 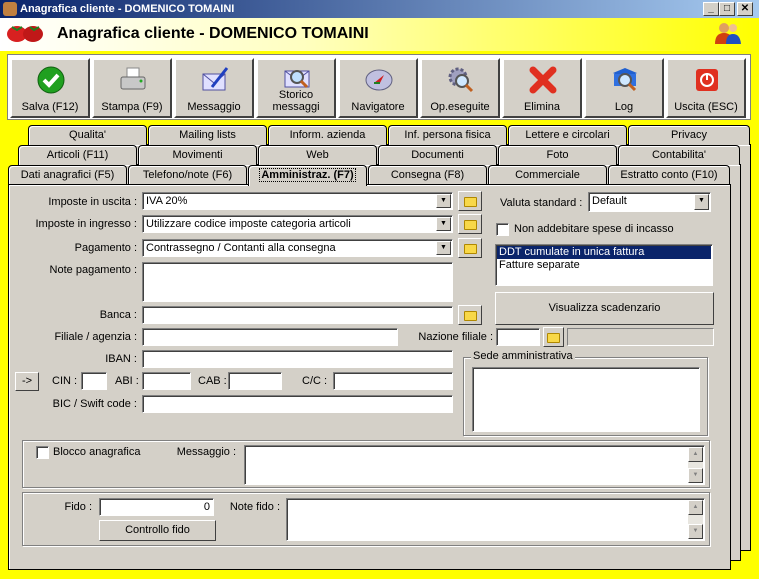 I want to click on valuta-combo: Default ▼, so click(x=649, y=202).